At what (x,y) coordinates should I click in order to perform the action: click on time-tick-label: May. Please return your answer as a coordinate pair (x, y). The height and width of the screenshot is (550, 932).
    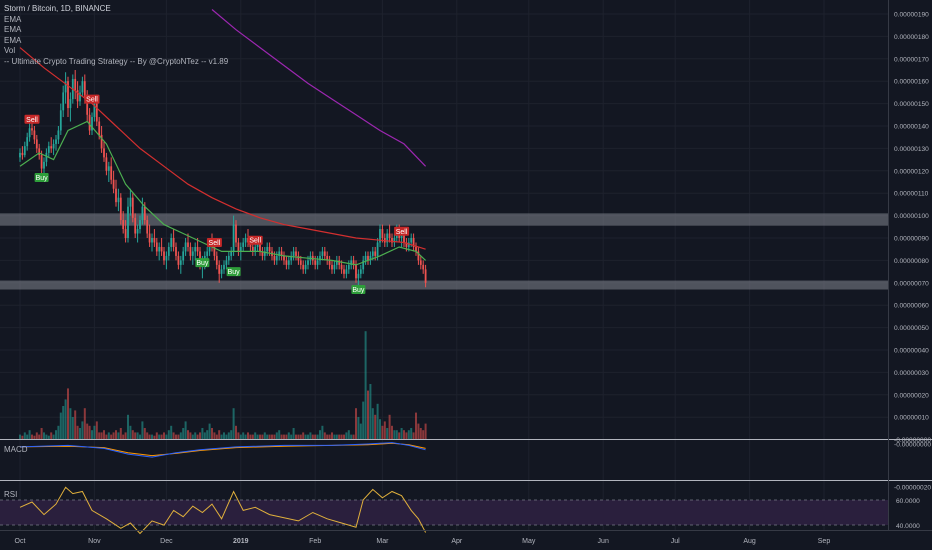
    Looking at the image, I should click on (529, 541).